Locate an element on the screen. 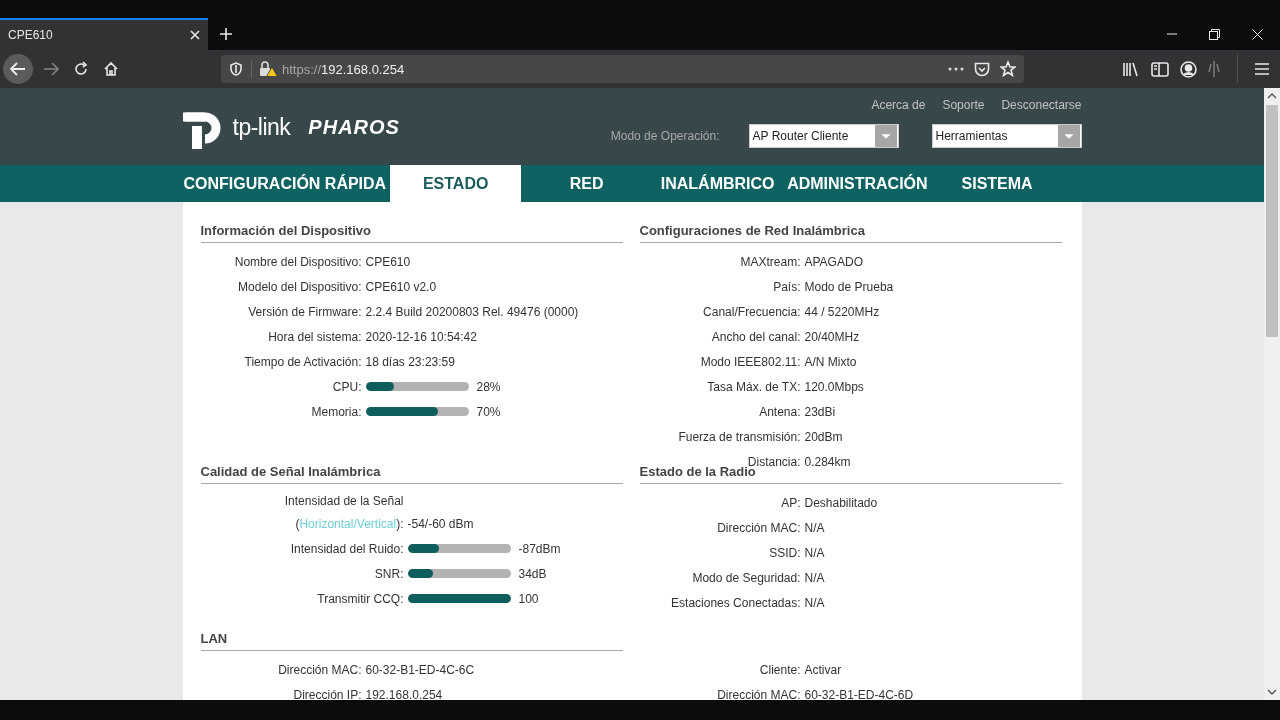 The height and width of the screenshot is (720, 1280). field-label: Tasa Máx. de TX: is located at coordinates (754, 386).